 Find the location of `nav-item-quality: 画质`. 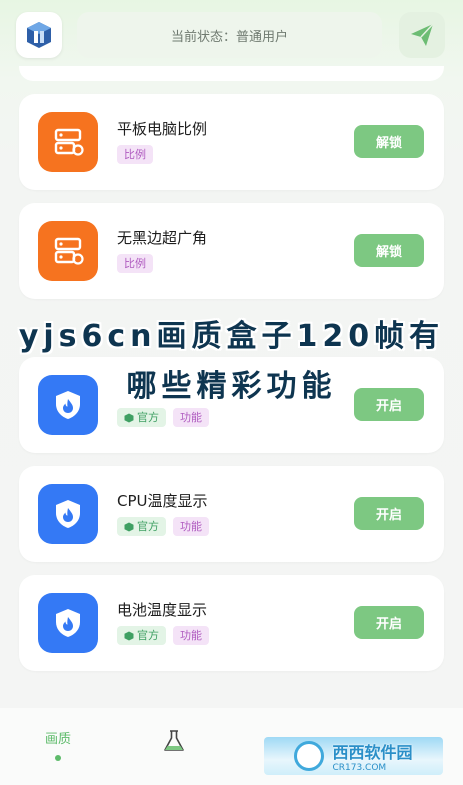

nav-item-quality: 画质 is located at coordinates (58, 744).